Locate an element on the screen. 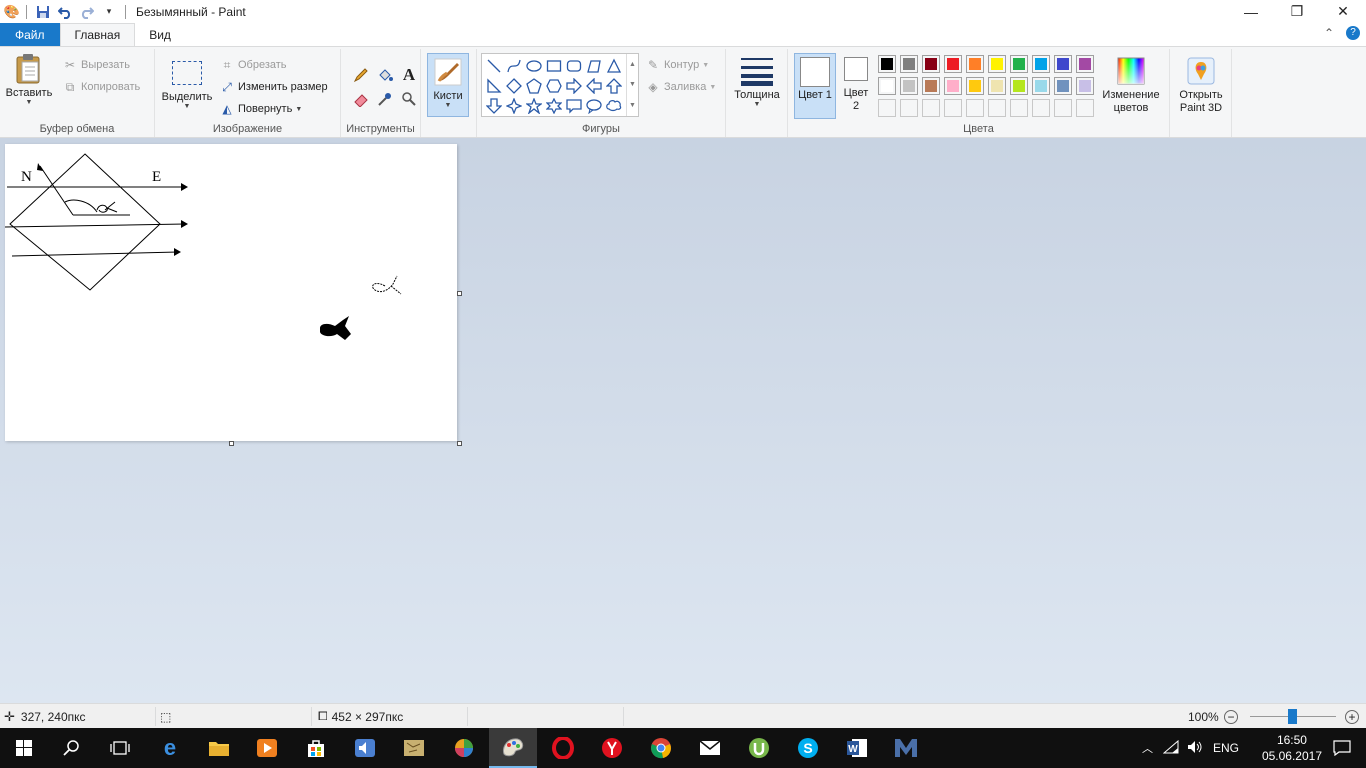 The image size is (1366, 768). start-button is located at coordinates (24, 748).